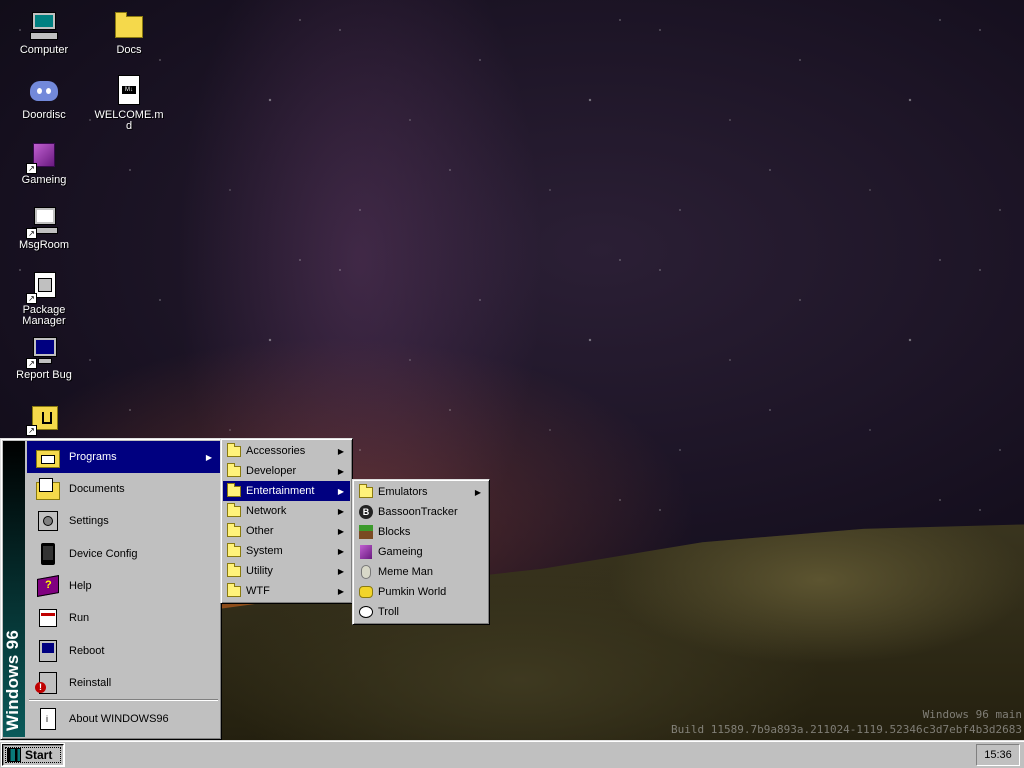 This screenshot has width=1024, height=768. Describe the element at coordinates (14, 589) in the screenshot. I see `start-menu-sidebar: Windows 96` at that location.